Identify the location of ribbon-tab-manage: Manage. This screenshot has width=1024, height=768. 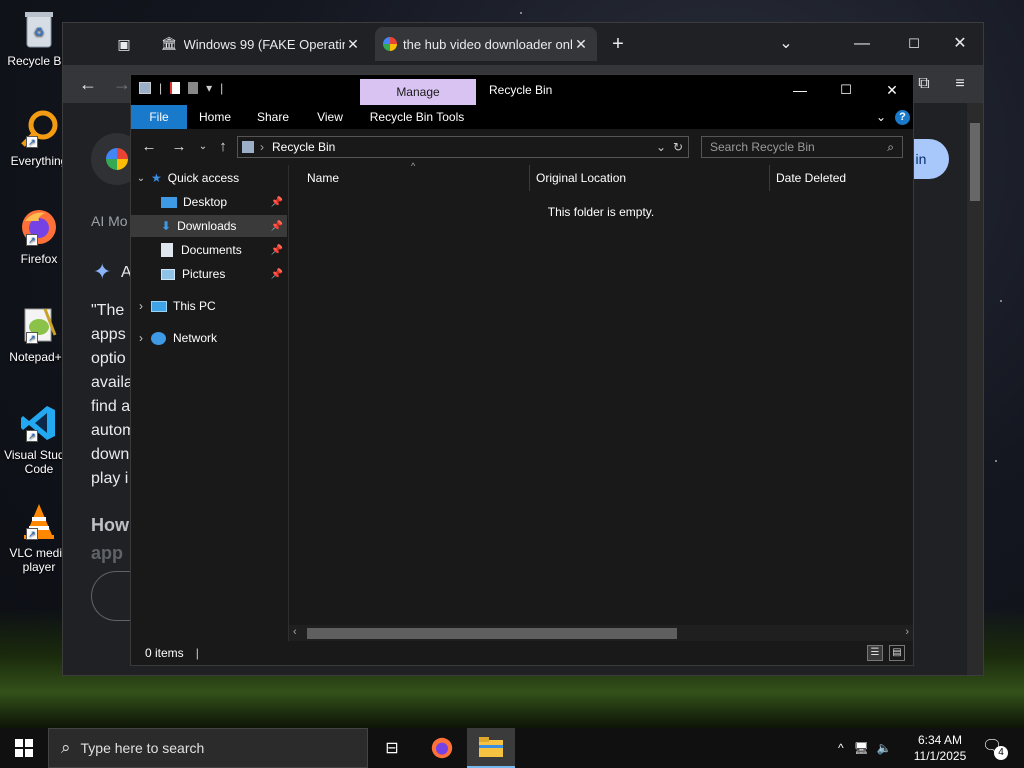
(418, 92).